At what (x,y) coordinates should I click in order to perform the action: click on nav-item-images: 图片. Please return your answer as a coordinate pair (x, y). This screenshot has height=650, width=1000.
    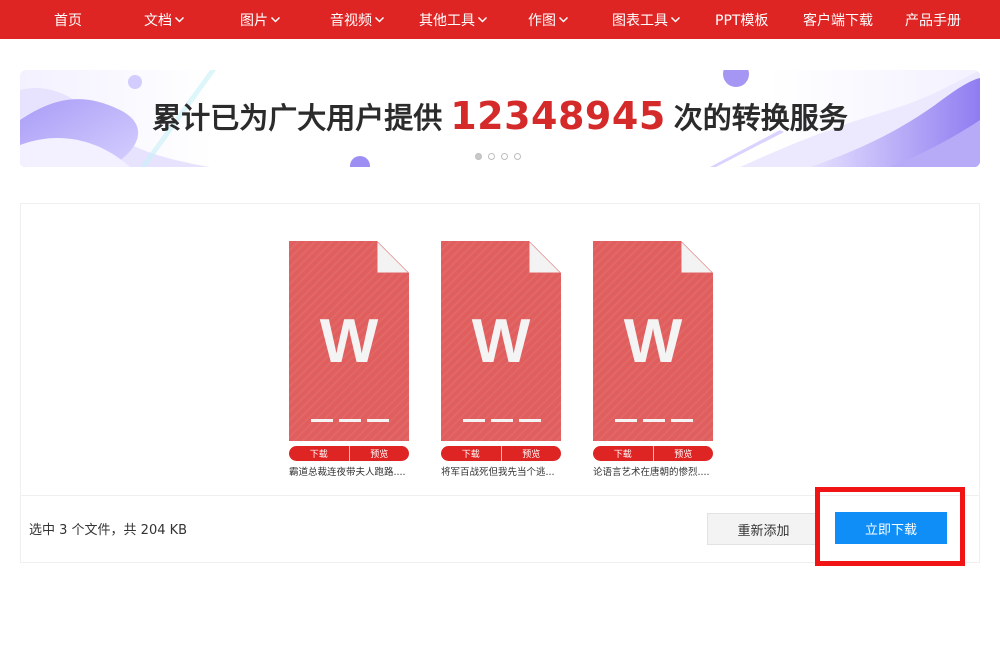
    Looking at the image, I should click on (260, 19).